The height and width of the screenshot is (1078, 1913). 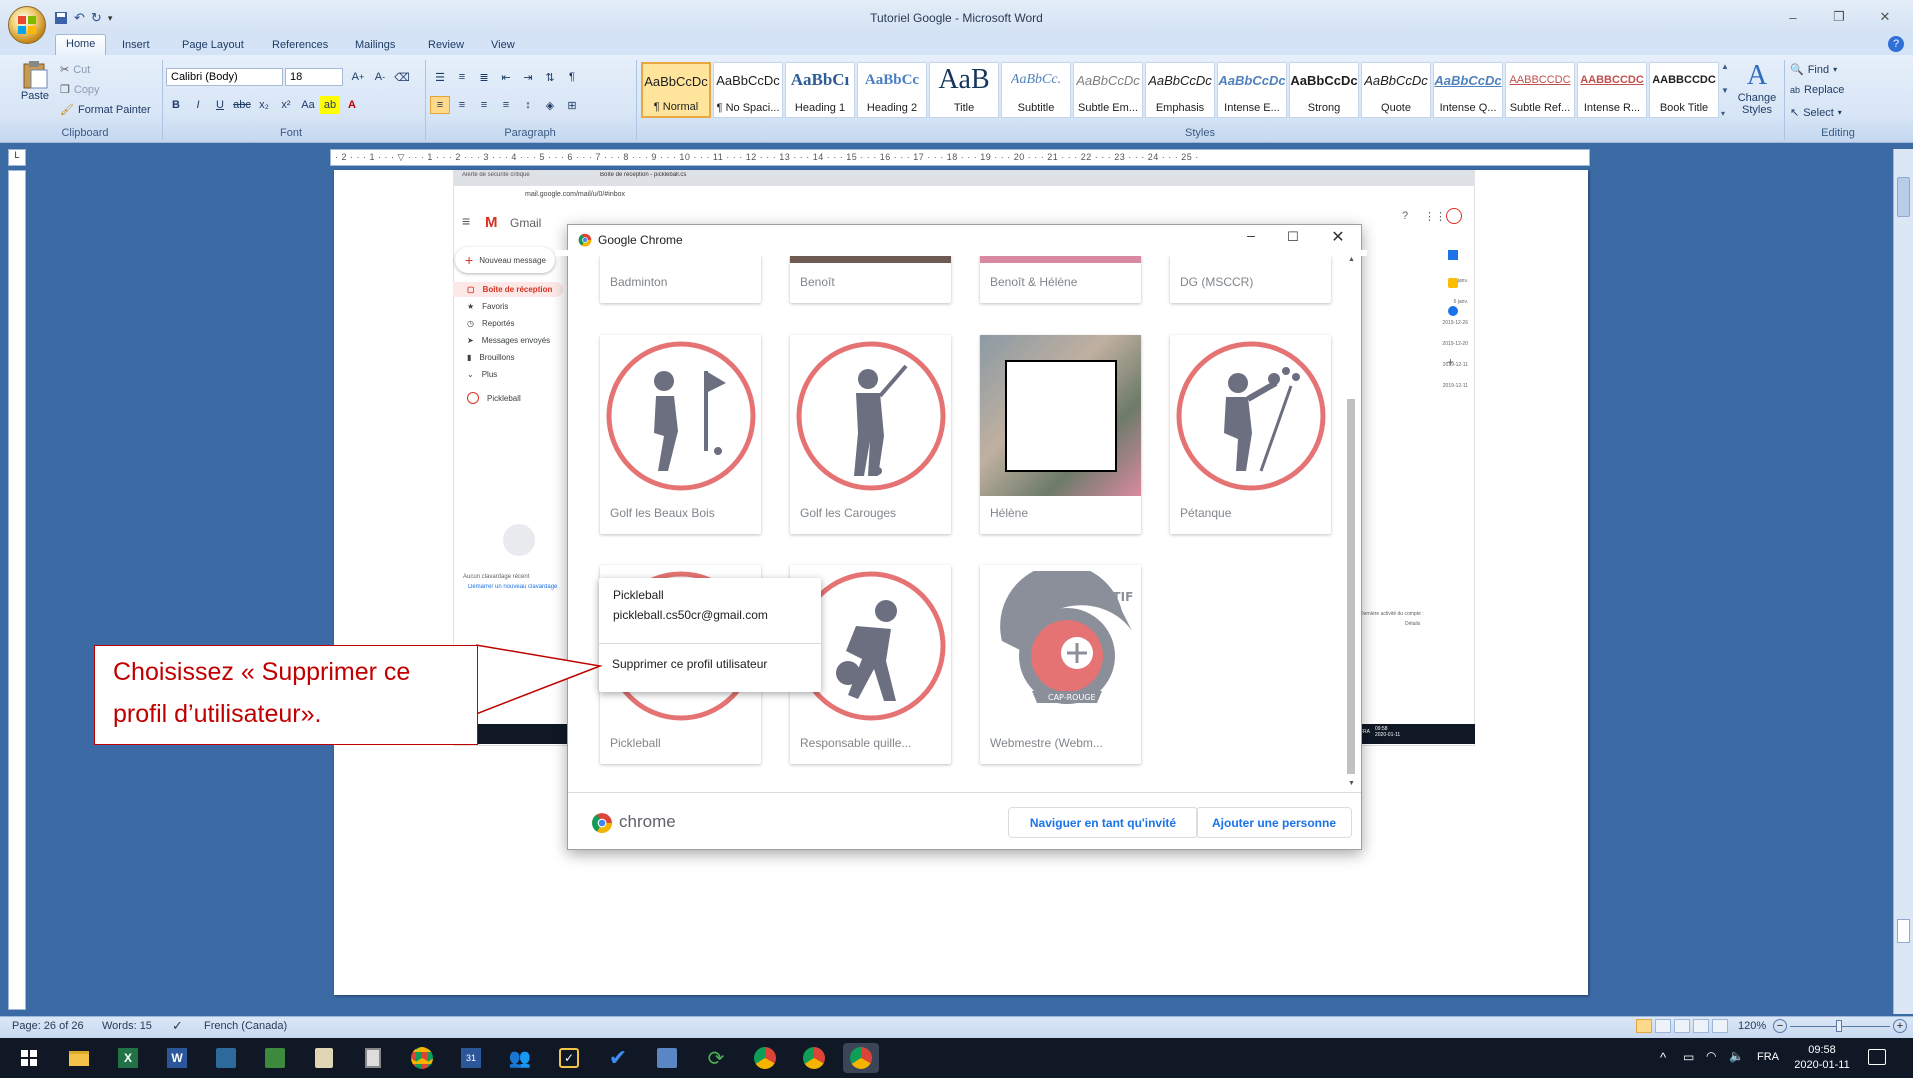 I want to click on change-styles-button: A Change Styles, so click(x=1757, y=93).